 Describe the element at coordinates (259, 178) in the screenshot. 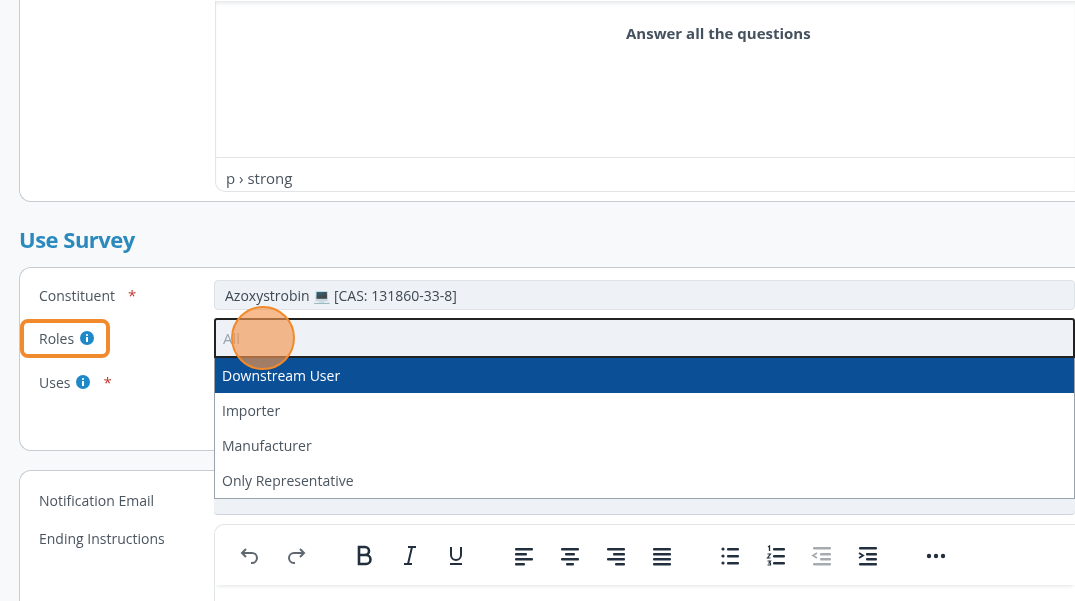

I see `element-path: p › strong` at that location.